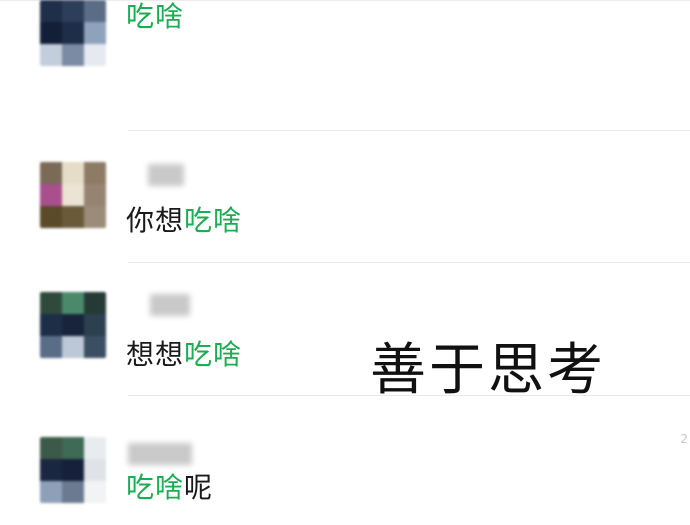 This screenshot has height=525, width=690. I want to click on message-text: 吃啥呢, so click(169, 488).